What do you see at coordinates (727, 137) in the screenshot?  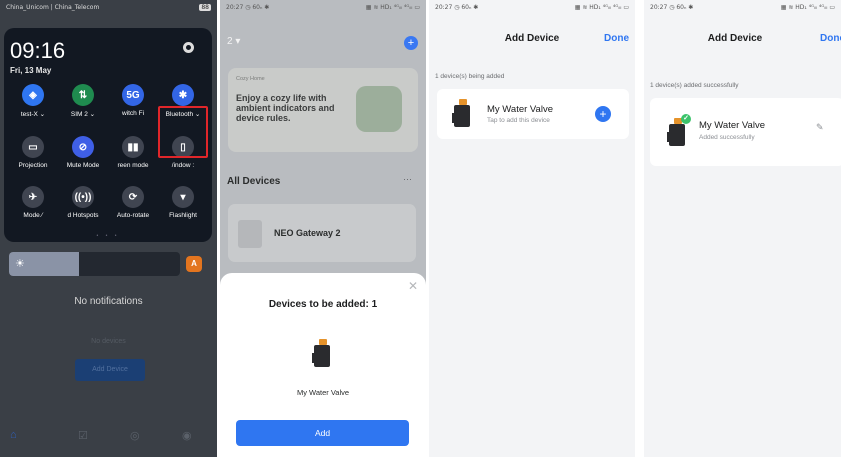 I see `device-status: Added successfully` at bounding box center [727, 137].